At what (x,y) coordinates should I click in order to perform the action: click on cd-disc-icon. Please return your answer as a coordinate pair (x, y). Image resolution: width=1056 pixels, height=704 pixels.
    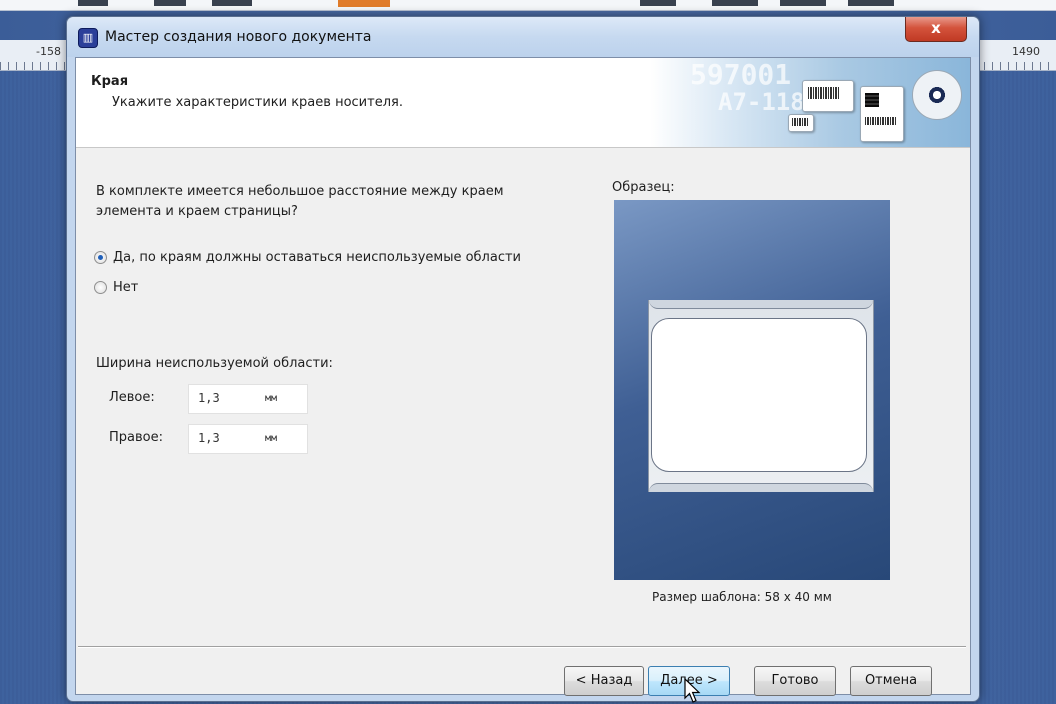
    Looking at the image, I should click on (937, 95).